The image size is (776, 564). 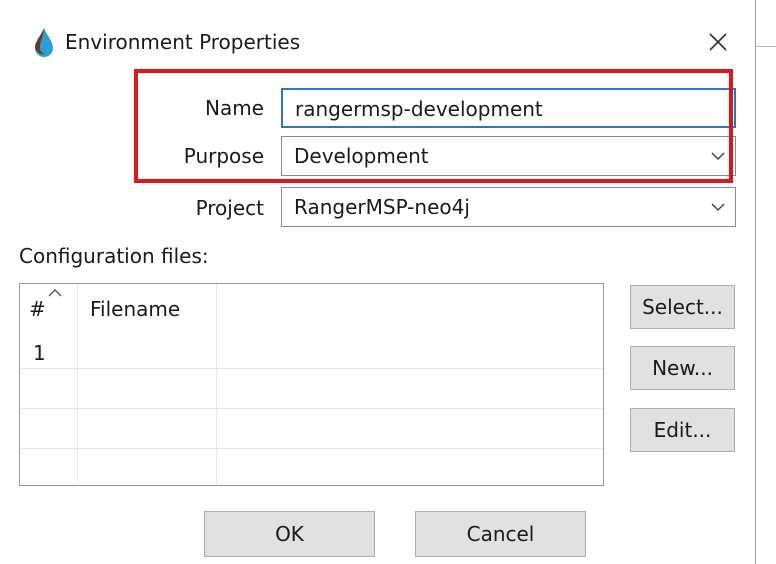 I want to click on chevron-down-icon, so click(x=718, y=207).